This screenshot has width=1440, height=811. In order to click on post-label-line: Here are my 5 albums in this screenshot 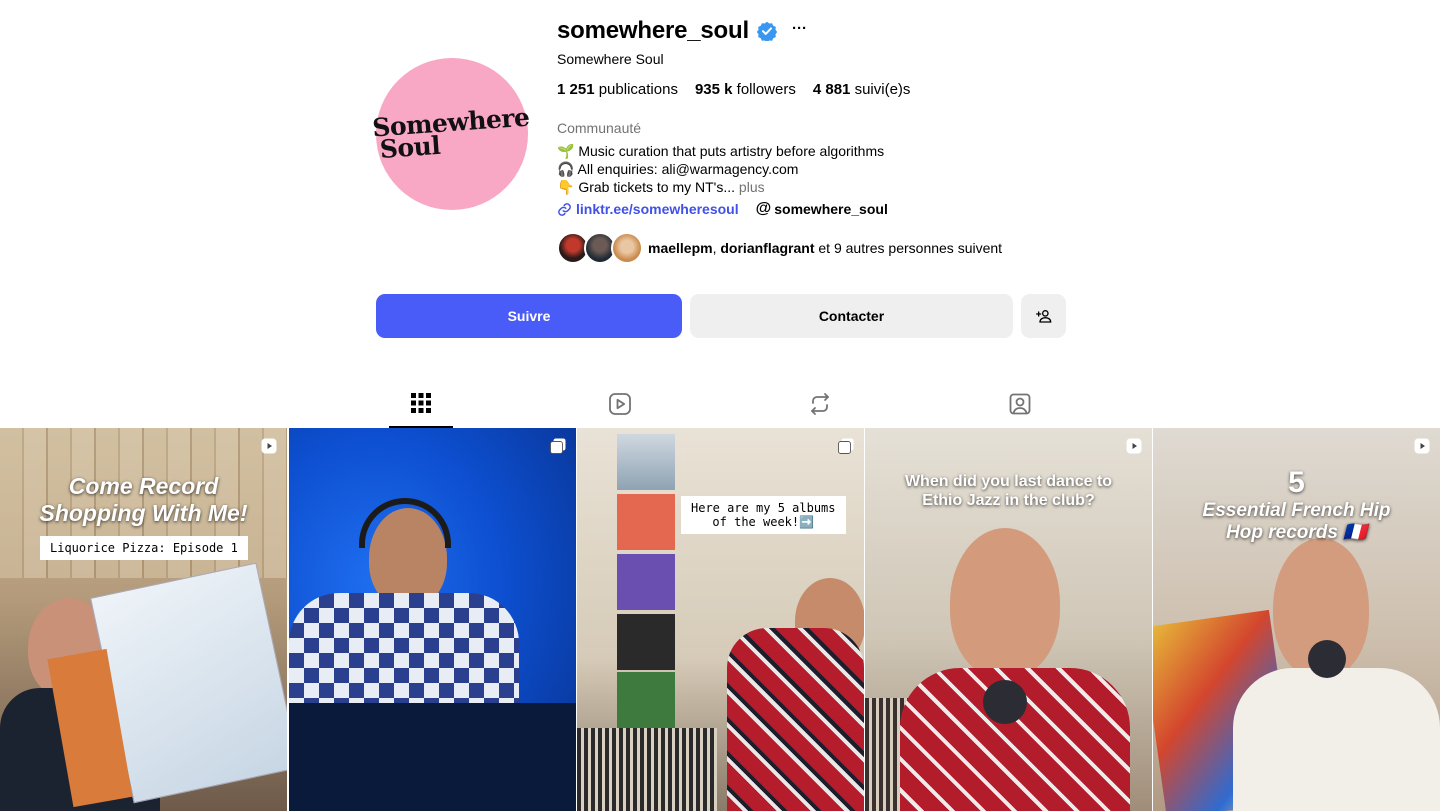, I will do `click(763, 508)`.